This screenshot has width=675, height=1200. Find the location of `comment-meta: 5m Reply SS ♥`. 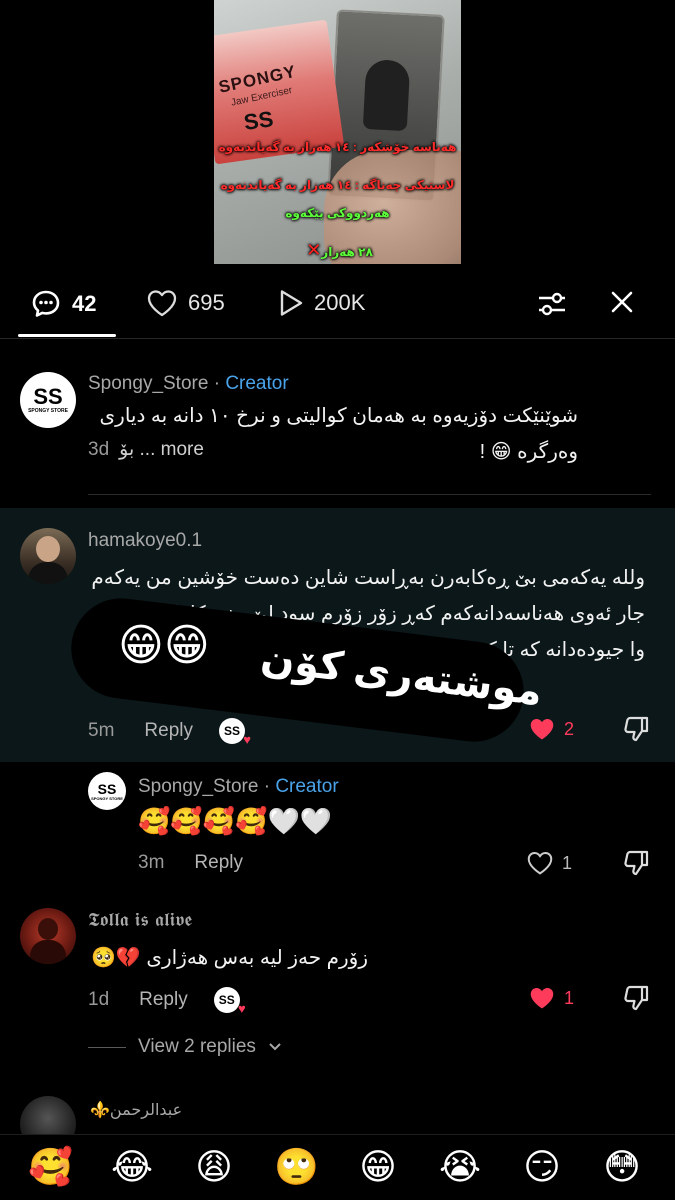

comment-meta: 5m Reply SS ♥ is located at coordinates (169, 732).